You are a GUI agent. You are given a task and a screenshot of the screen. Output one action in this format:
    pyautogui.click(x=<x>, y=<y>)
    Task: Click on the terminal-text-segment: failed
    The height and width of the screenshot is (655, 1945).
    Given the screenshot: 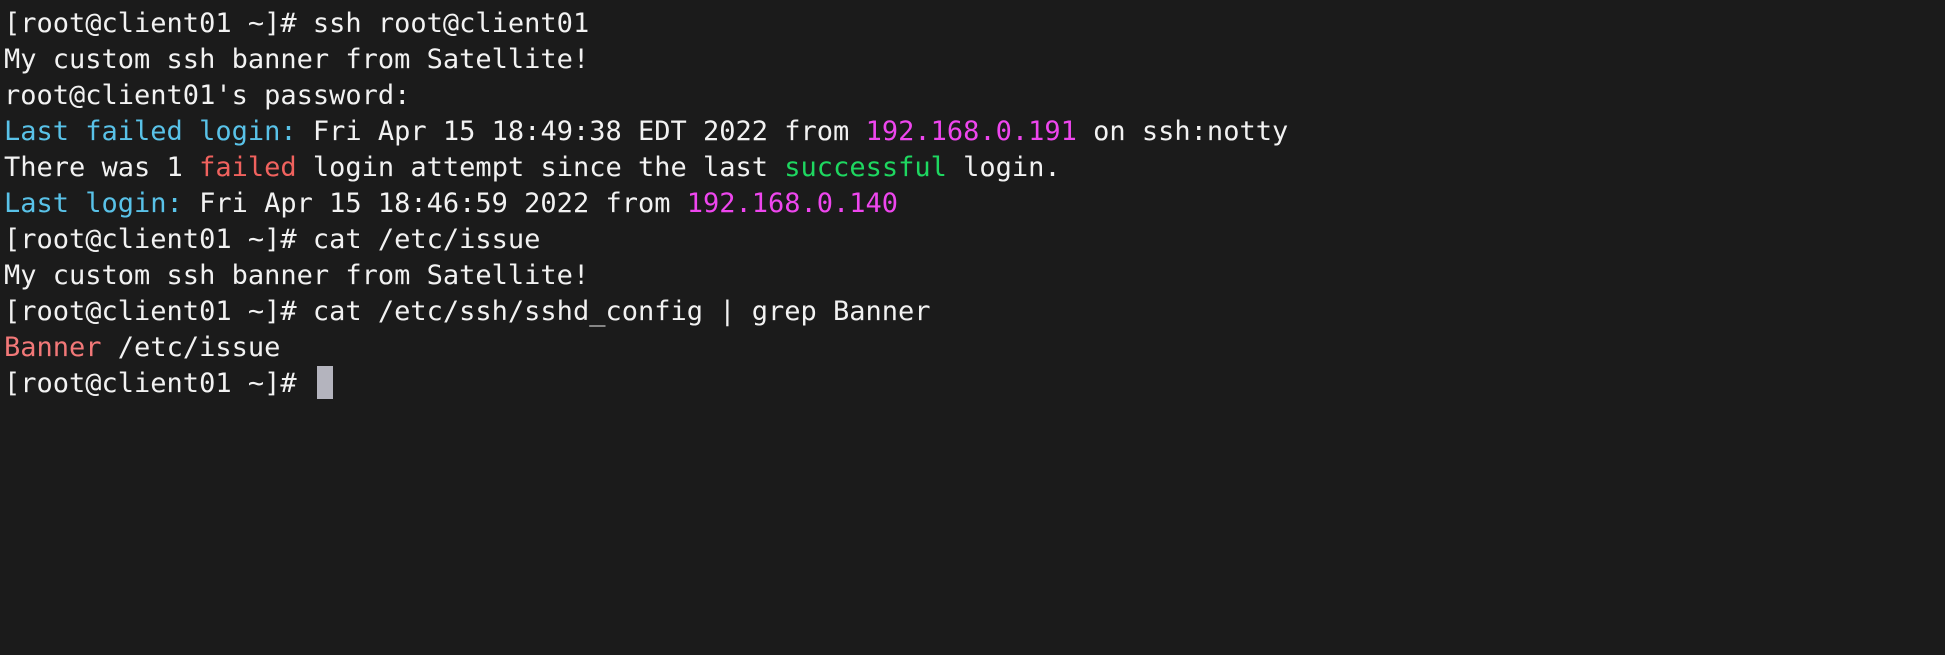 What is the action you would take?
    pyautogui.click(x=248, y=167)
    